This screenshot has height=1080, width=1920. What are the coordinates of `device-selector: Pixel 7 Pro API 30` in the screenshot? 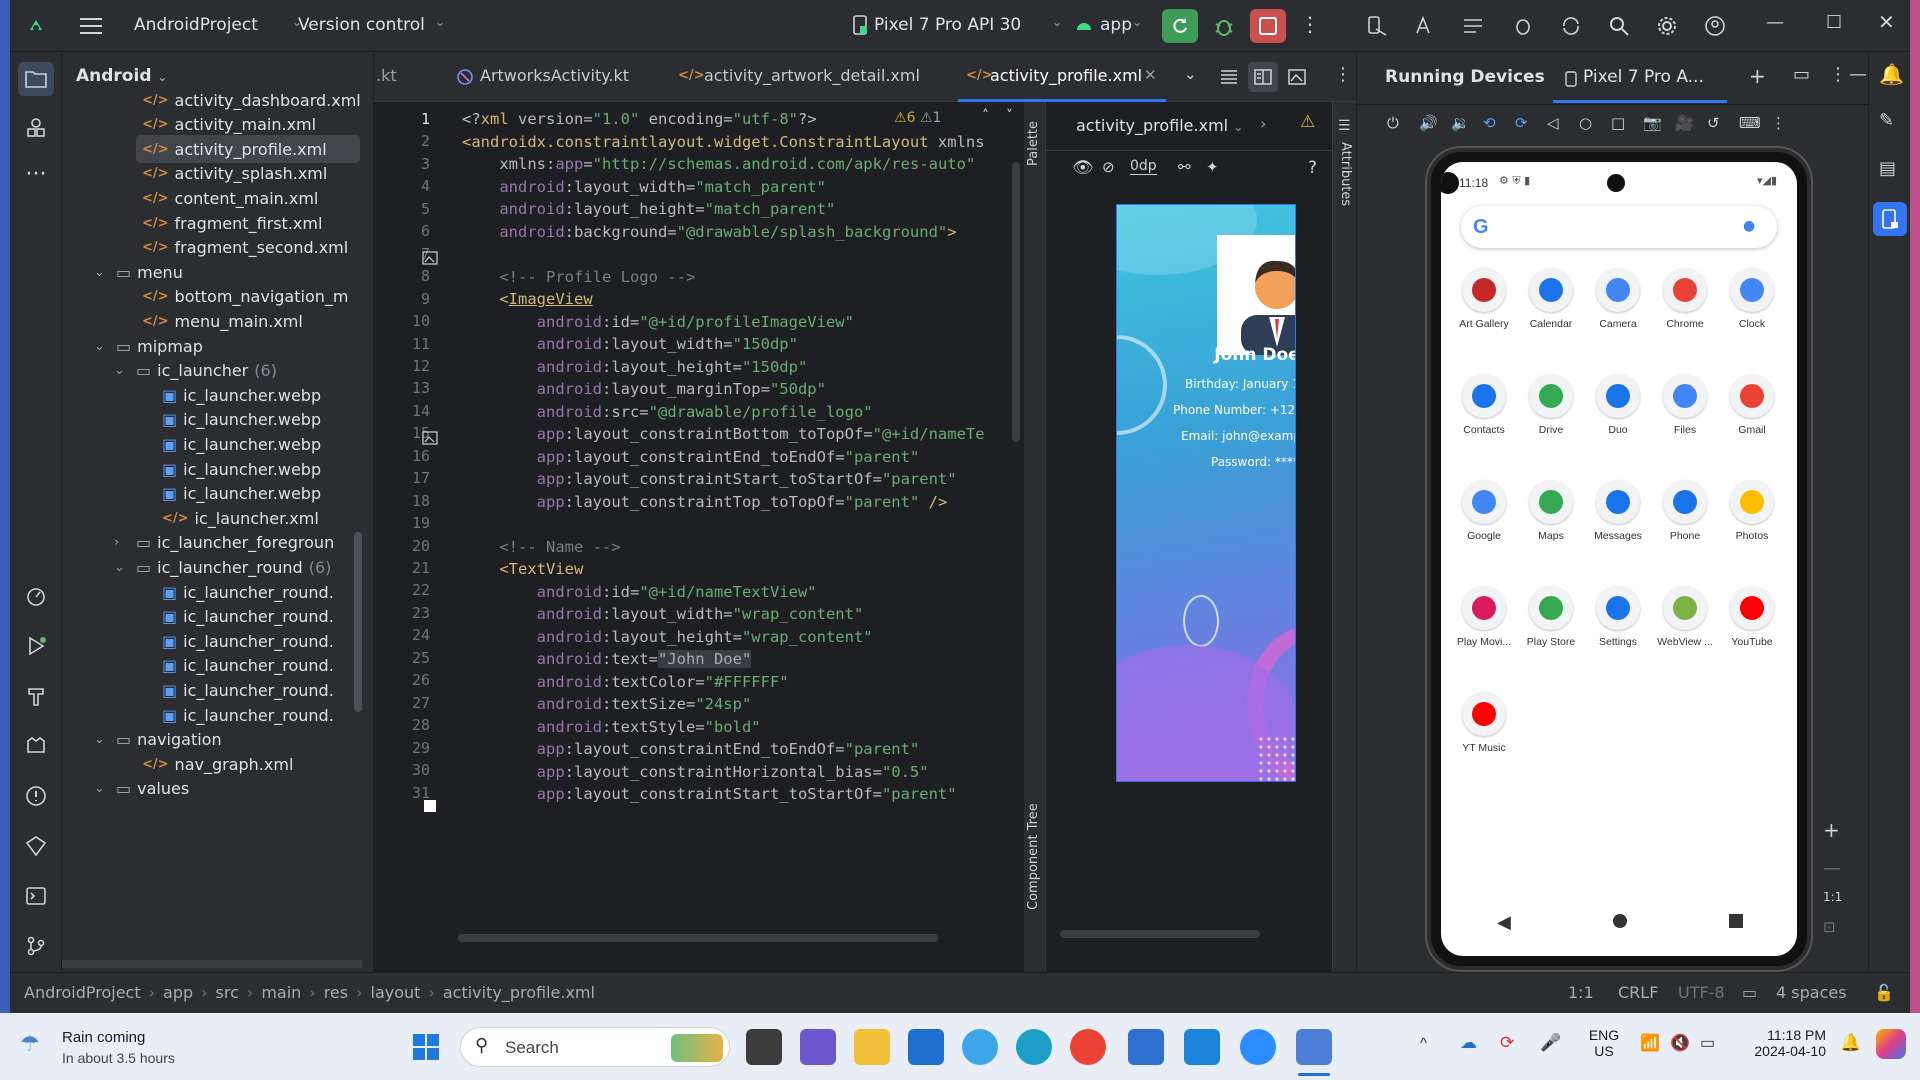 It's located at (947, 25).